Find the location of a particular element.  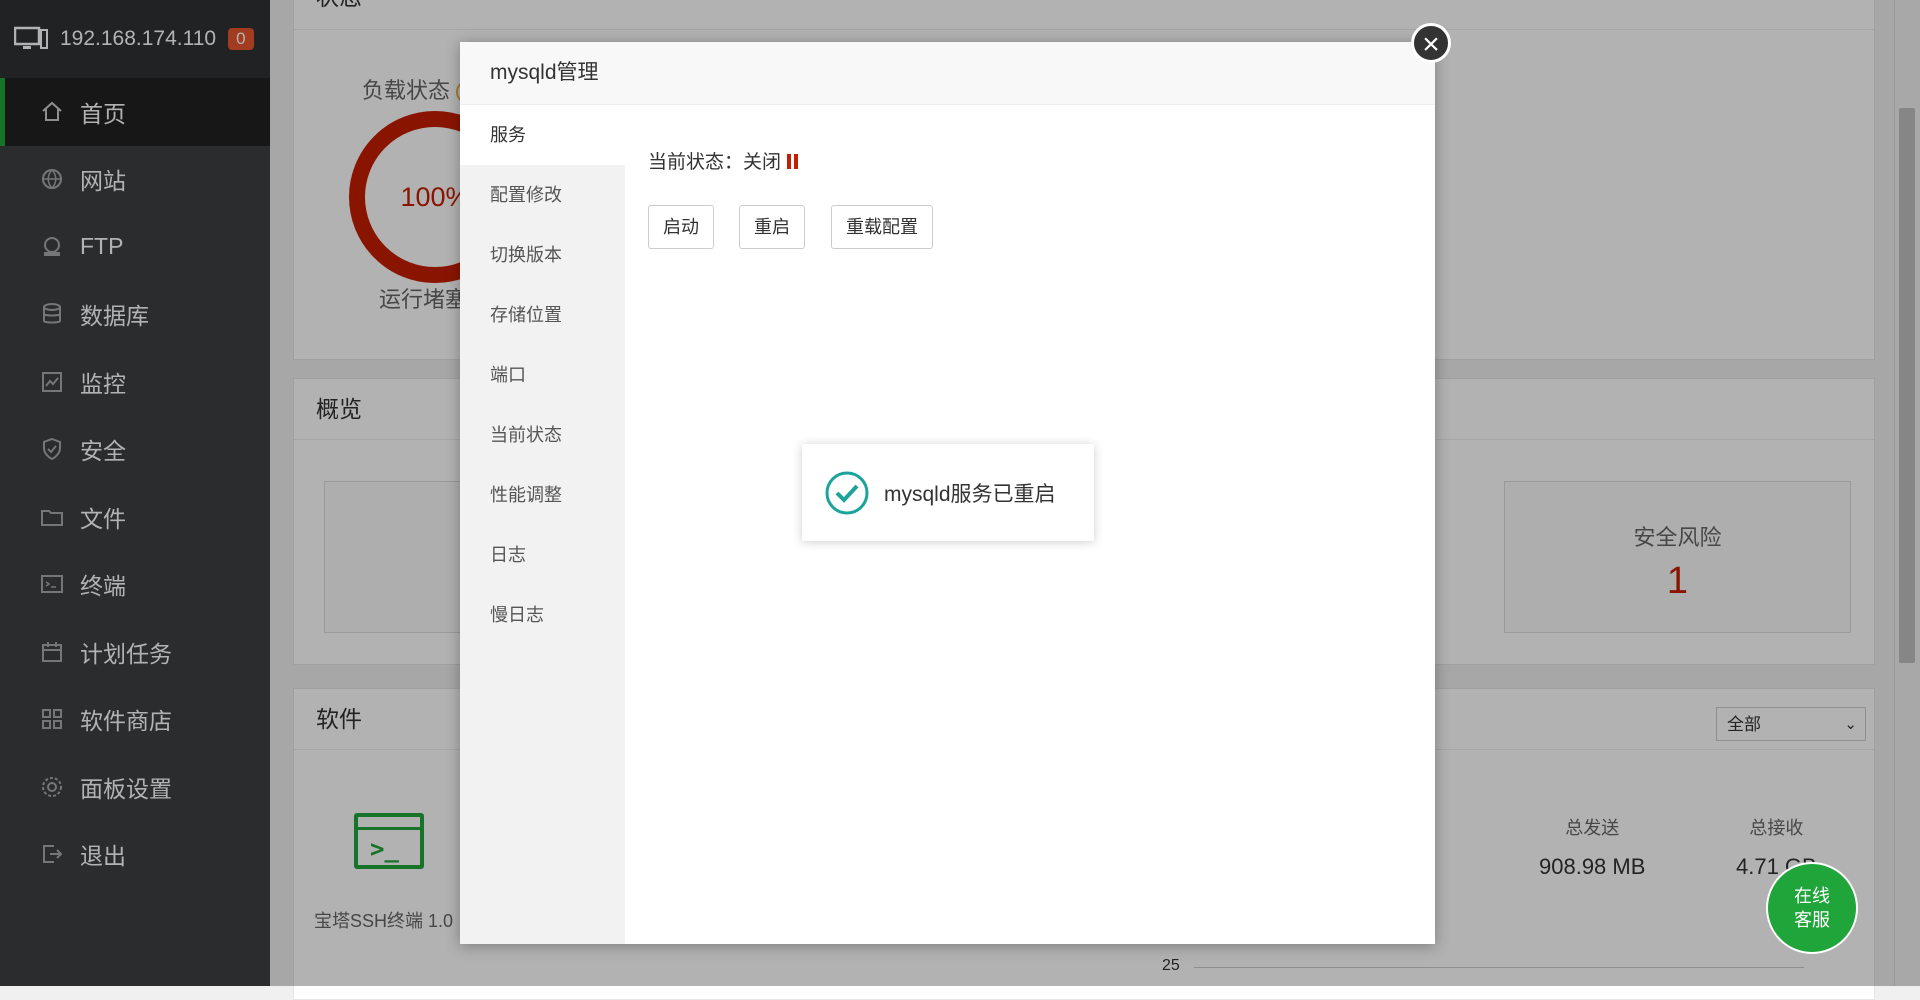

reload-config-button: 重载配置 is located at coordinates (882, 227).